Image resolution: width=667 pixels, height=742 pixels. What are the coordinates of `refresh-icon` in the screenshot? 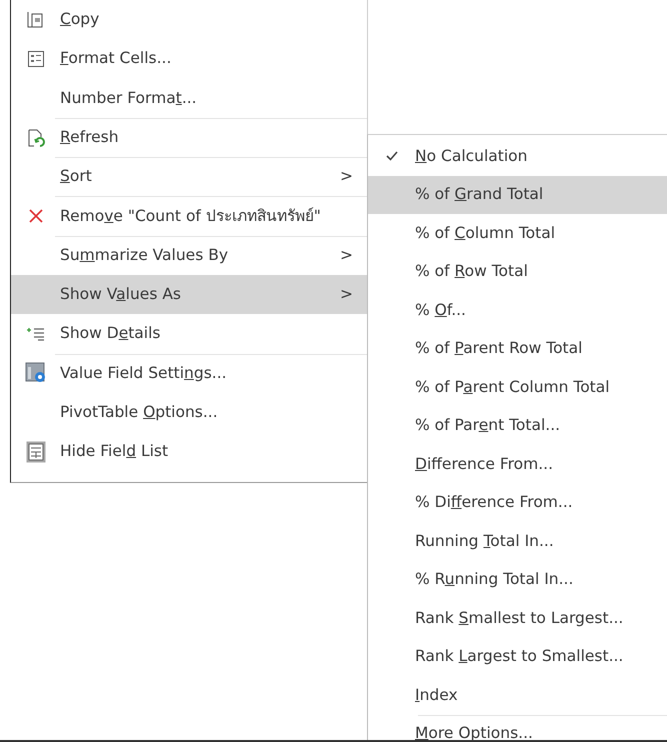 It's located at (36, 138).